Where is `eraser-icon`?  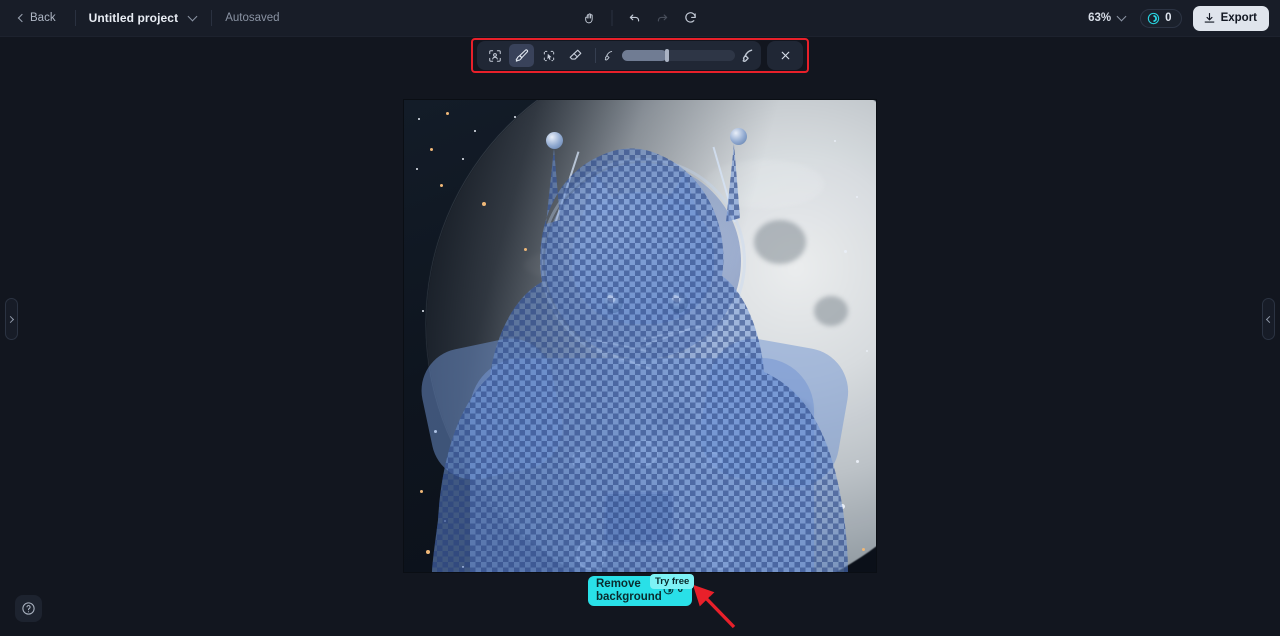 eraser-icon is located at coordinates (575, 55).